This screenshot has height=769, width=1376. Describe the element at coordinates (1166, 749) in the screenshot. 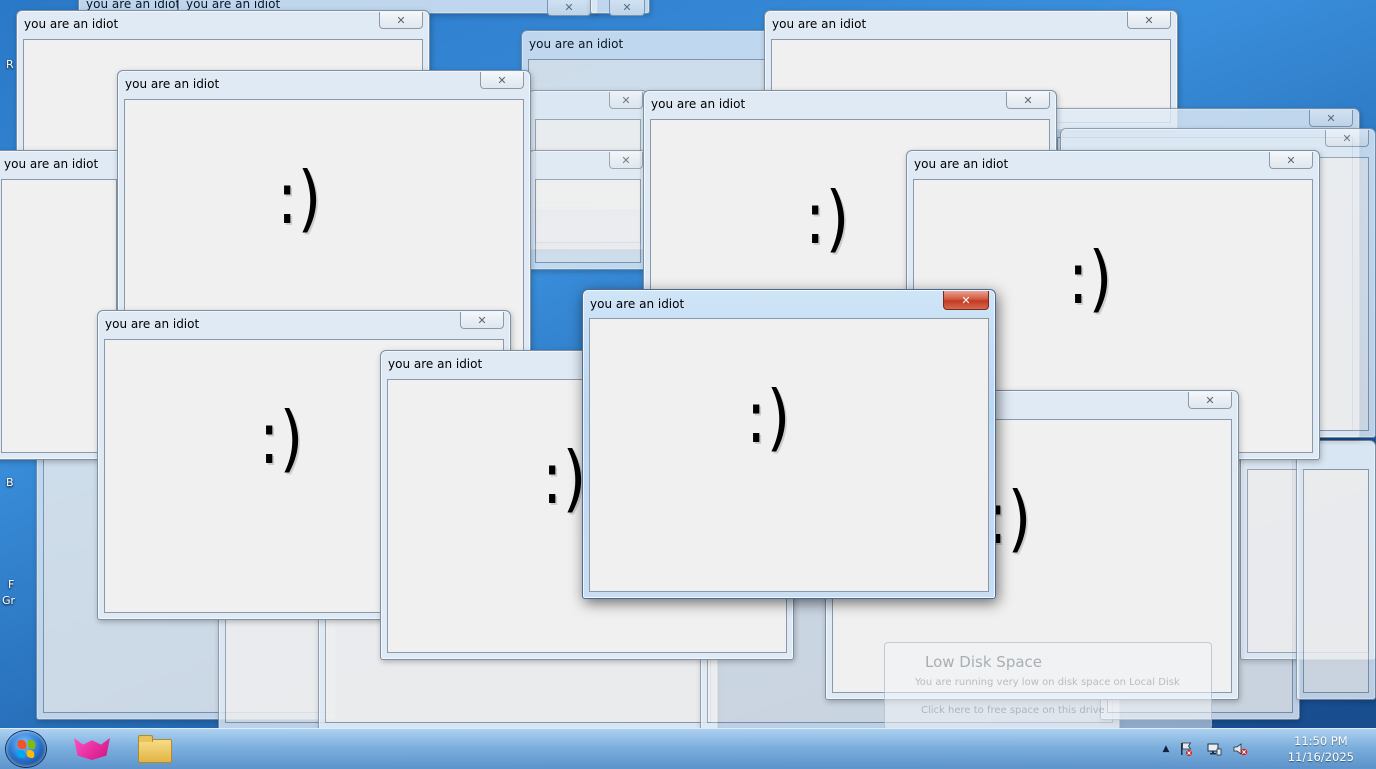

I see `show-hidden-icons-chevron-icon: ▲` at that location.